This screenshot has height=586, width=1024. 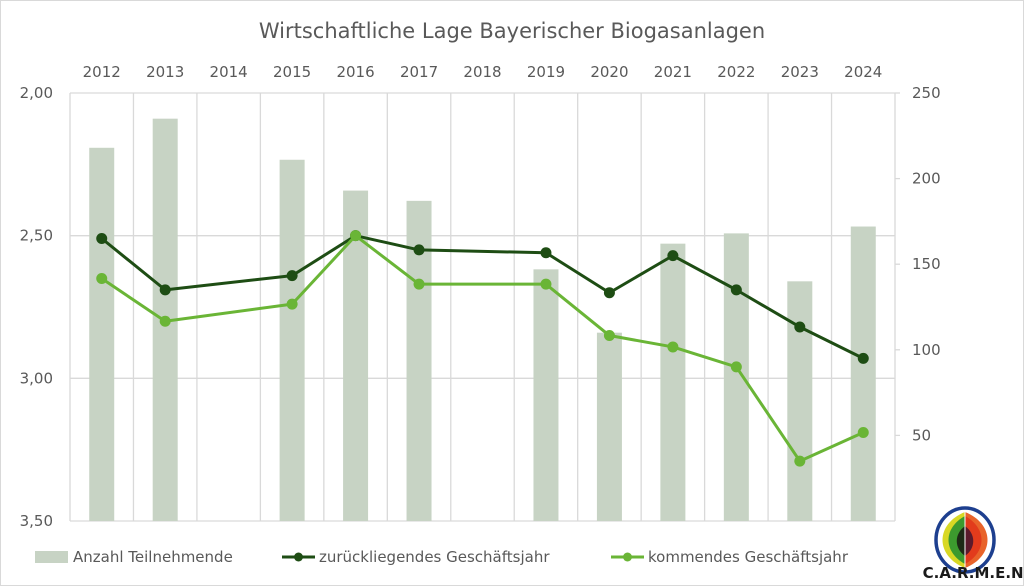 I want to click on bar-2015, so click(x=292, y=340).